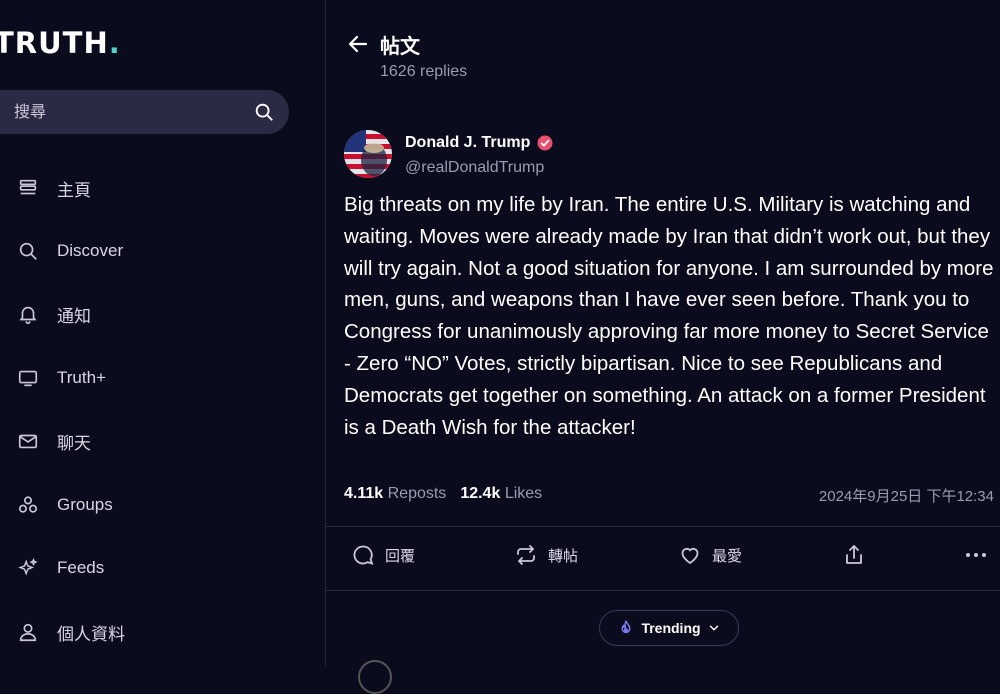 The width and height of the screenshot is (1000, 694). What do you see at coordinates (28, 568) in the screenshot?
I see `sparkles-icon` at bounding box center [28, 568].